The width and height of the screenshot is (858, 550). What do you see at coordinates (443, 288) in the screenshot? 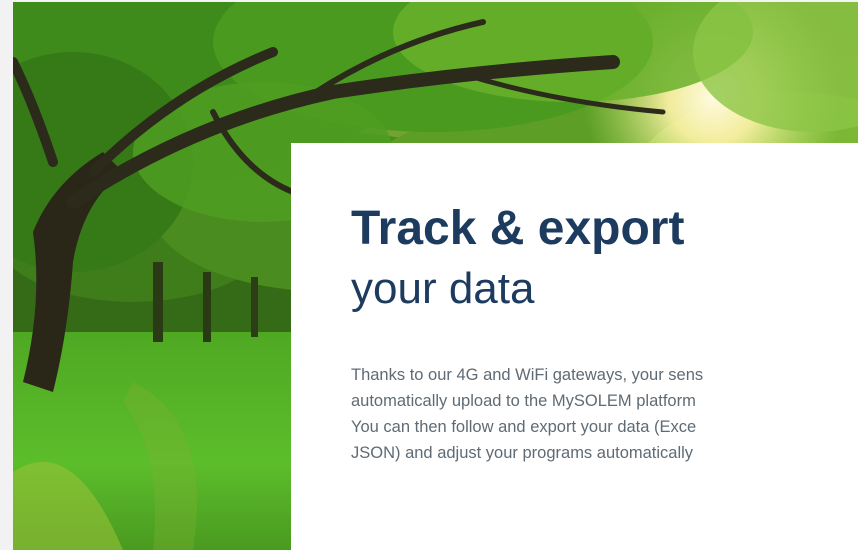
I see `subheadline: your data` at bounding box center [443, 288].